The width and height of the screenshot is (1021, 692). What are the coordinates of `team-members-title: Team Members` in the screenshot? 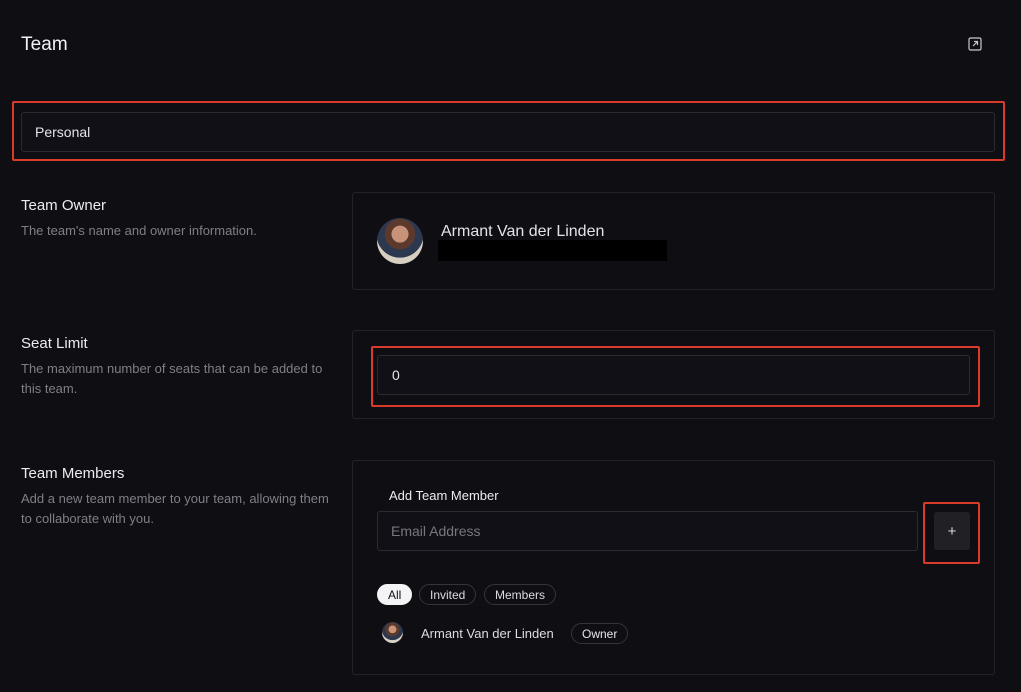 It's located at (73, 473).